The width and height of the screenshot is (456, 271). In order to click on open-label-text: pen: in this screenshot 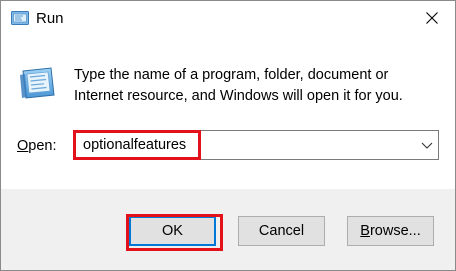, I will do `click(42, 146)`.